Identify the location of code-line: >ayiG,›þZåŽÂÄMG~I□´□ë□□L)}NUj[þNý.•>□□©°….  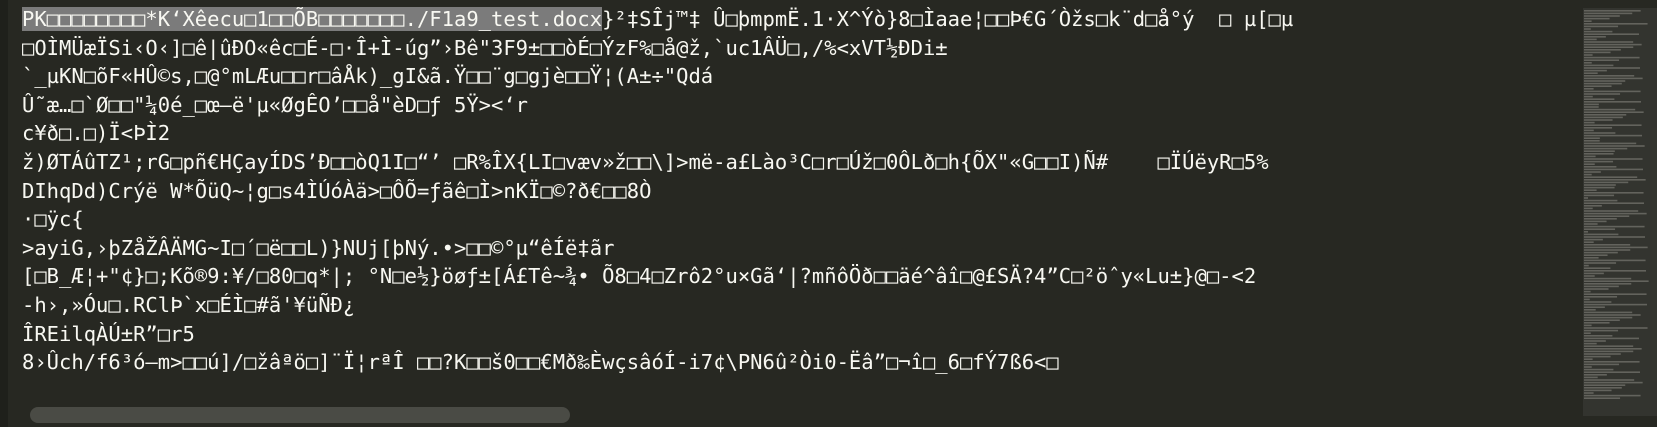
(802, 248).